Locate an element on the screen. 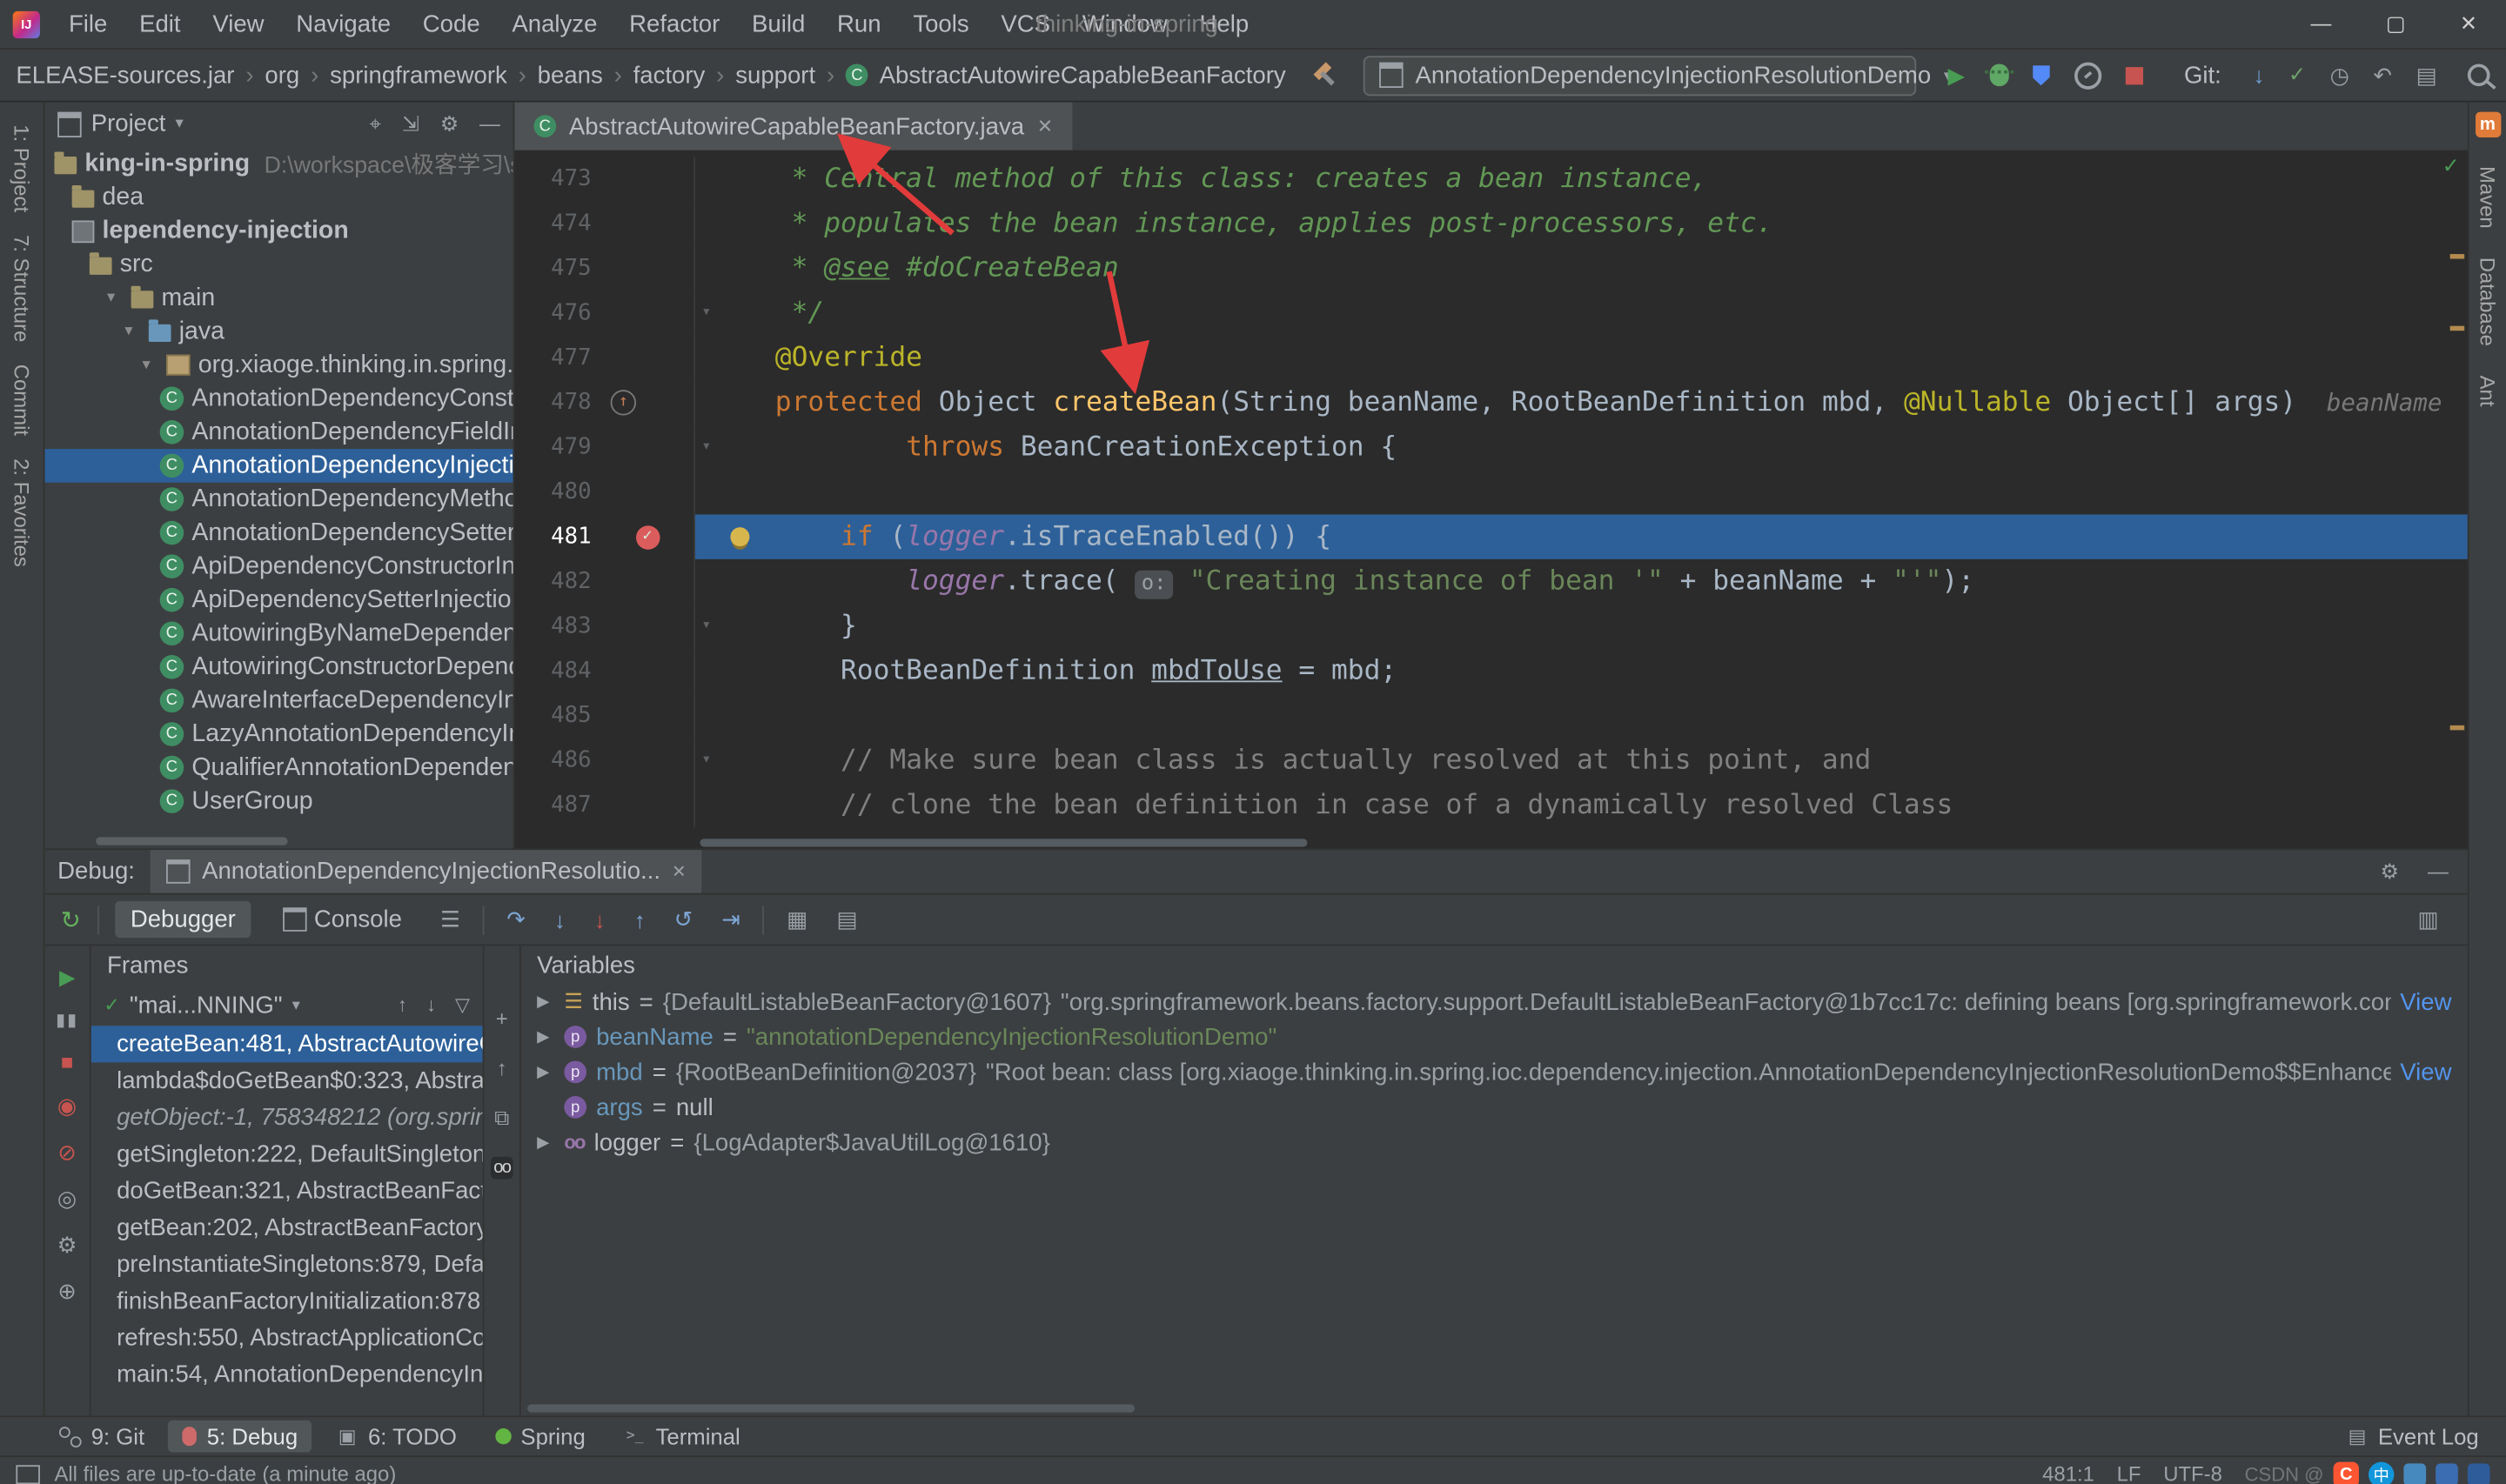 This screenshot has height=1484, width=2506. fold-marker-icon: ▾ is located at coordinates (706, 761).